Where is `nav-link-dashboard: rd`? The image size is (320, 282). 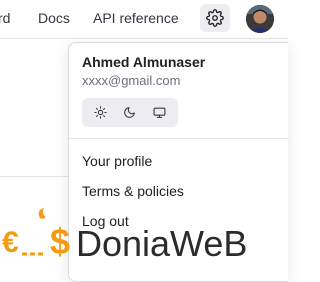
nav-link-dashboard: rd is located at coordinates (5, 18).